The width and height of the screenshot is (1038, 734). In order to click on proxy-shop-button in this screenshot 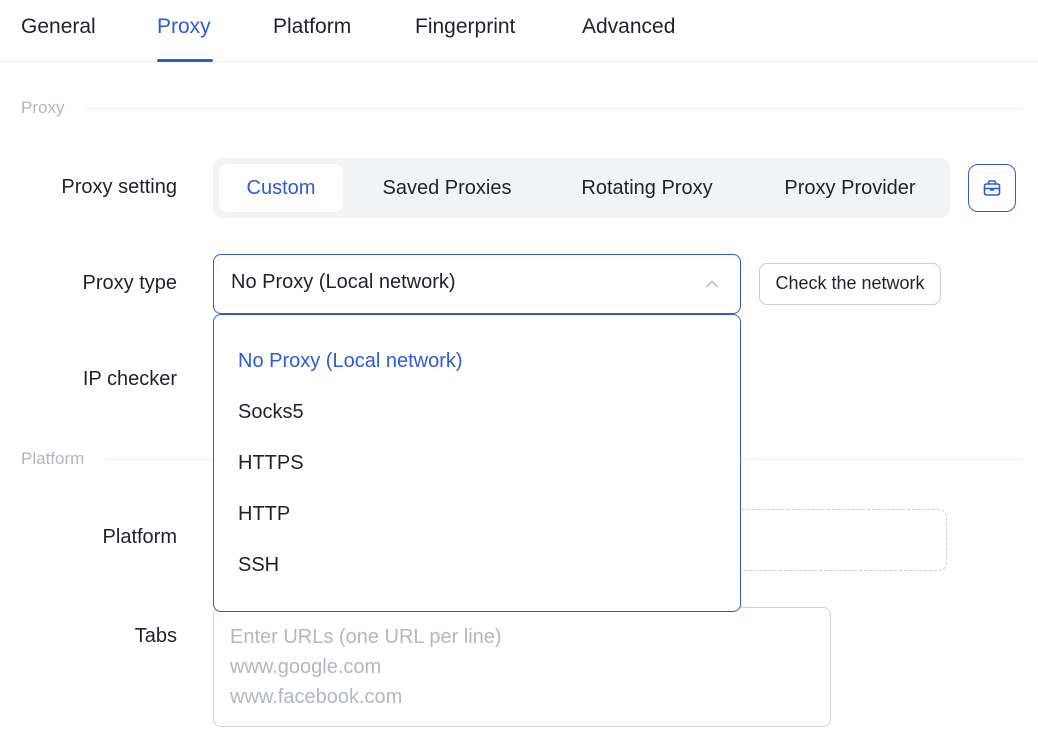, I will do `click(992, 188)`.